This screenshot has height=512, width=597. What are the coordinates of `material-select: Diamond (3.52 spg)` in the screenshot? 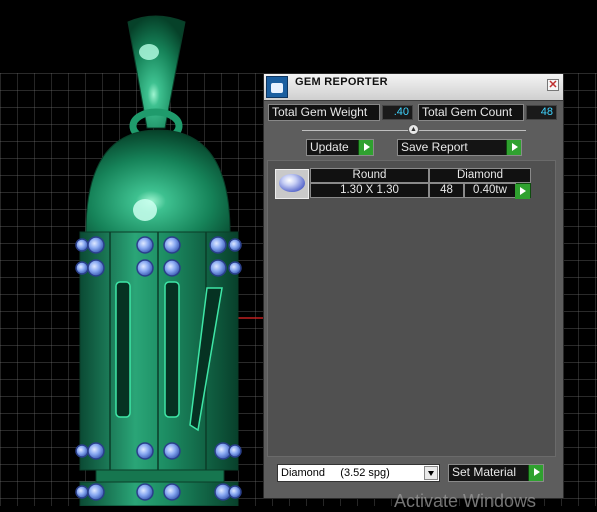 It's located at (358, 473).